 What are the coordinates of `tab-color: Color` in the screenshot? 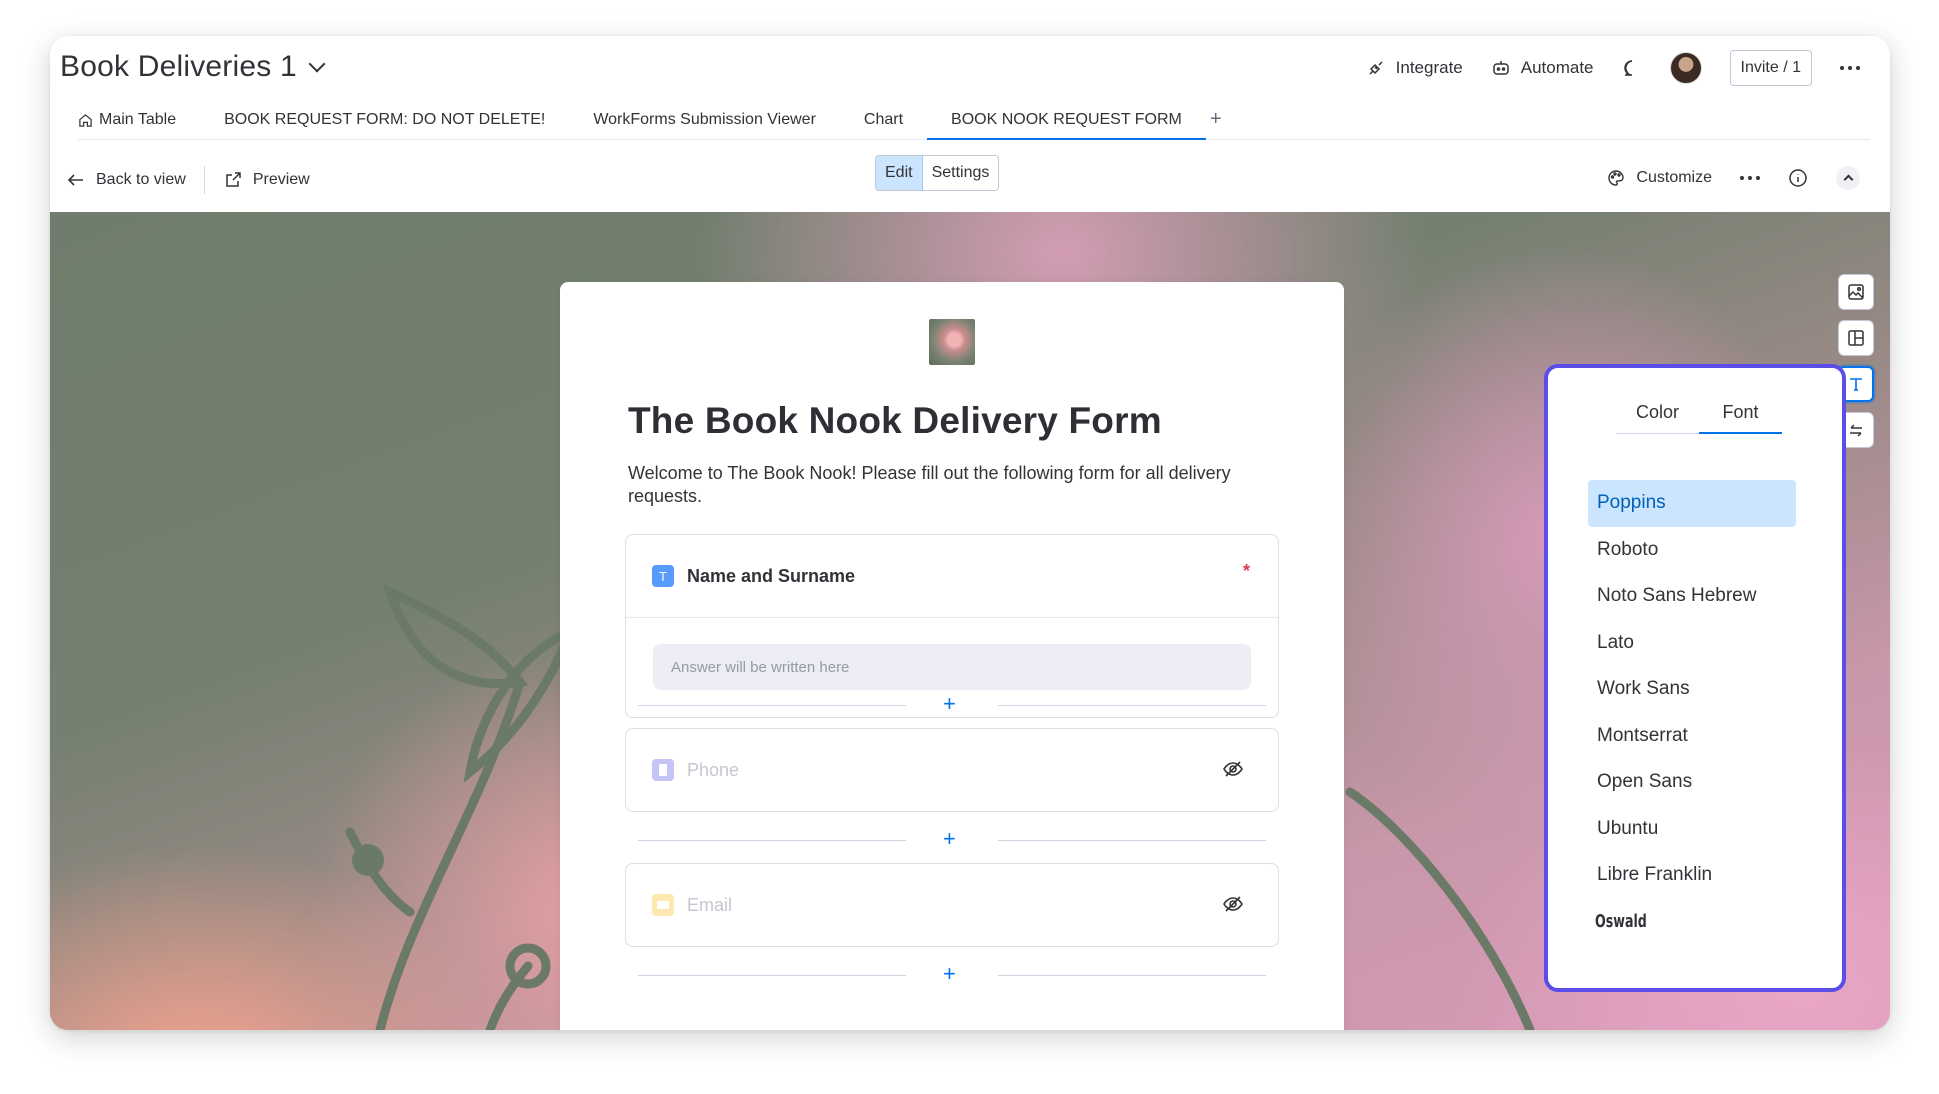 It's located at (1657, 415).